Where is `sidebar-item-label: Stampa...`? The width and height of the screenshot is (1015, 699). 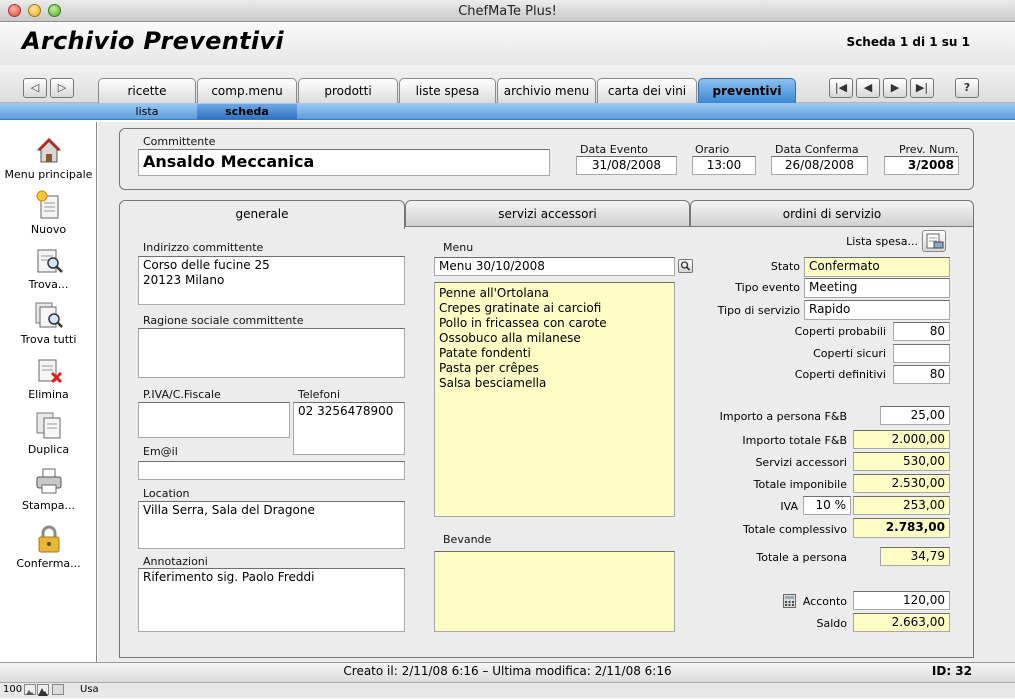
sidebar-item-label: Stampa... is located at coordinates (48, 505).